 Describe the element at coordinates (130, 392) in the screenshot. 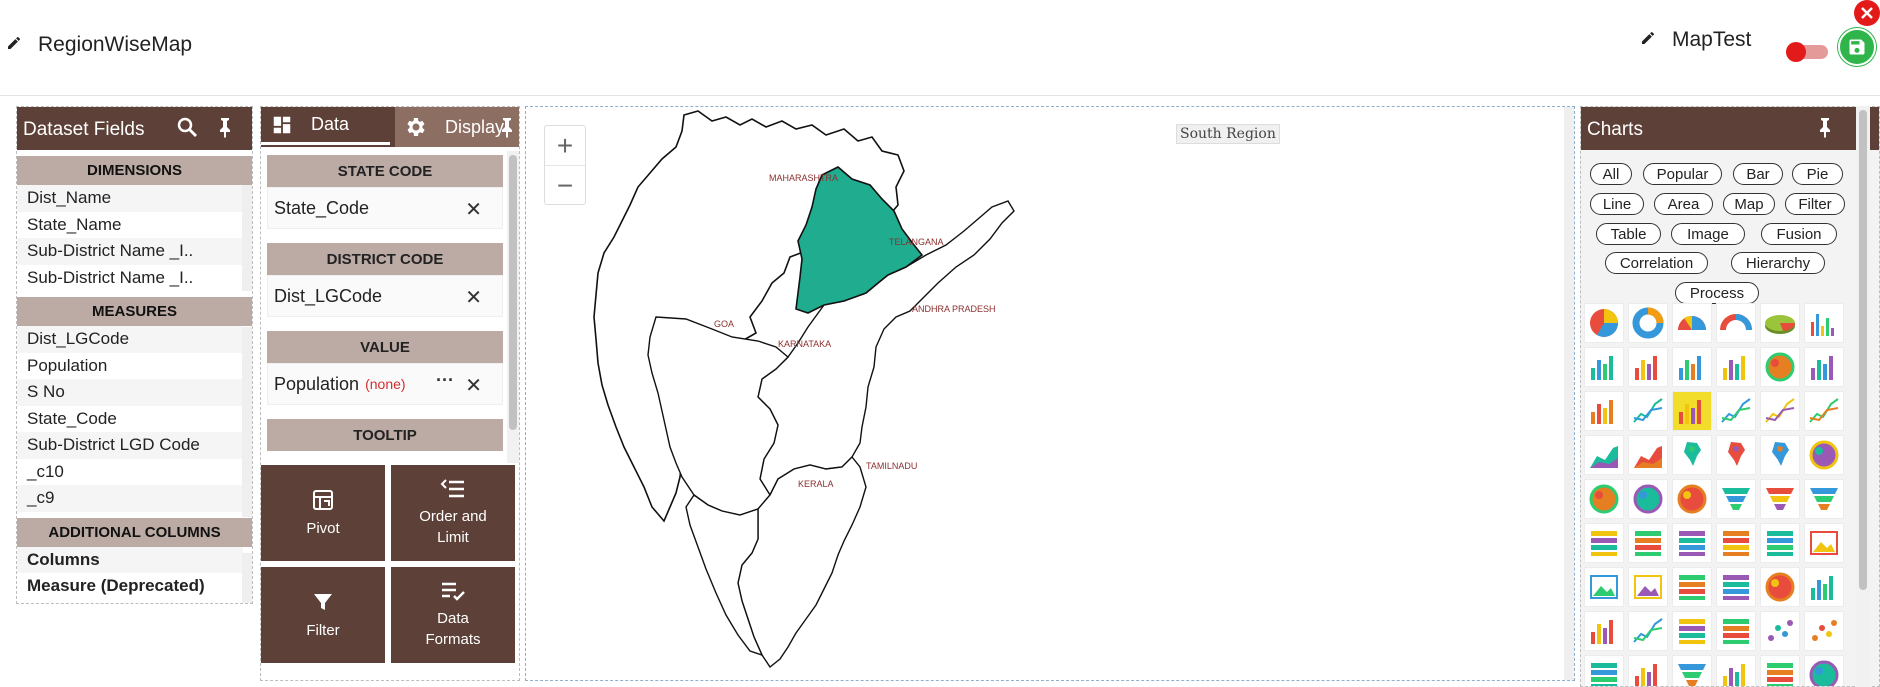

I see `field-item: S No` at that location.